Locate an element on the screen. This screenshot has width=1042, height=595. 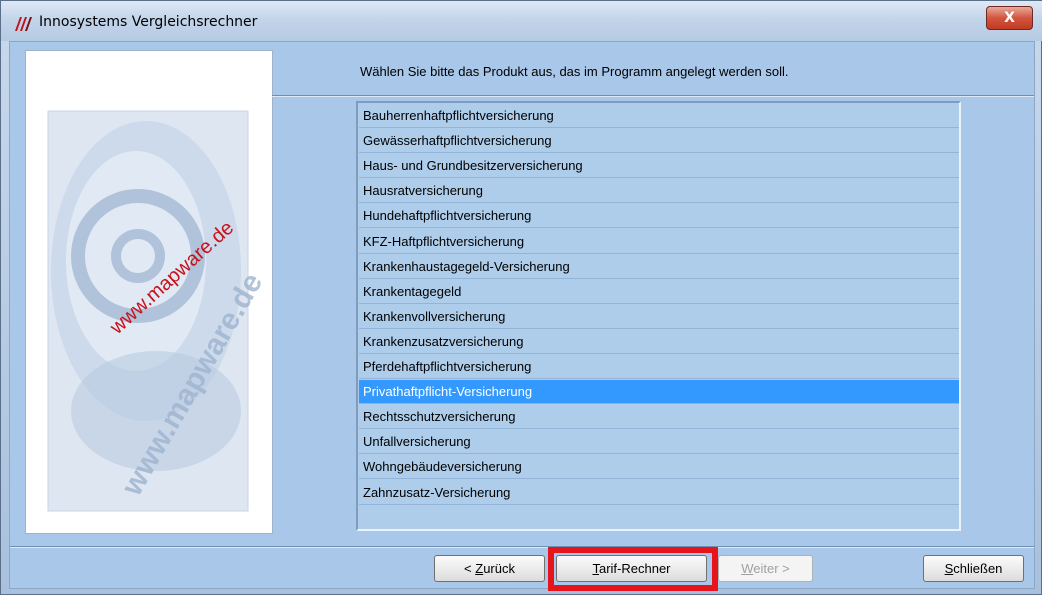
next-button-label: eiter > is located at coordinates (771, 568).